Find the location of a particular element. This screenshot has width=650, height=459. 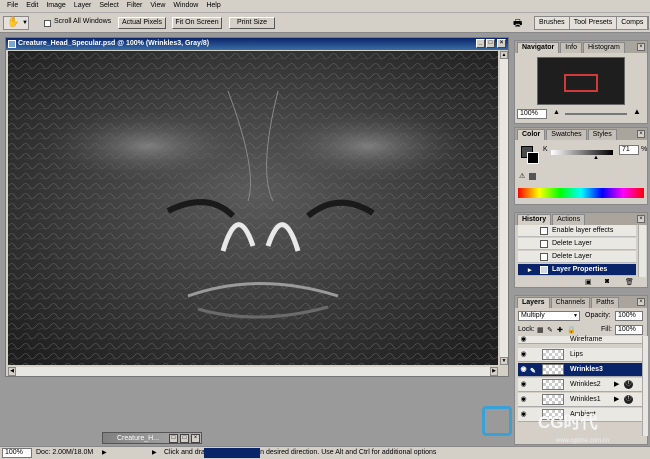

view-box is located at coordinates (581, 83).